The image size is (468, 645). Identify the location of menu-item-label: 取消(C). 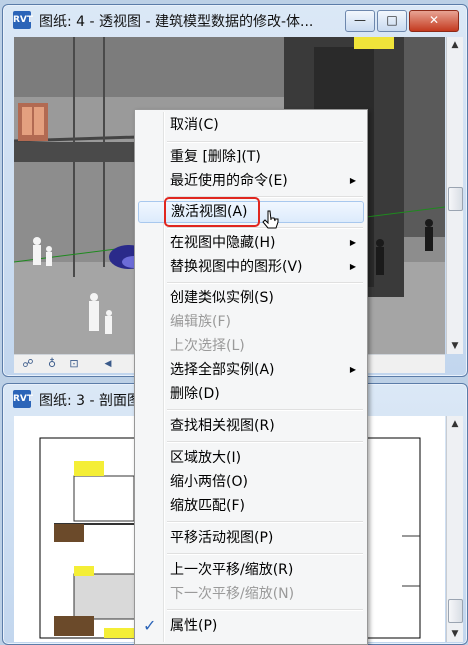
(194, 125).